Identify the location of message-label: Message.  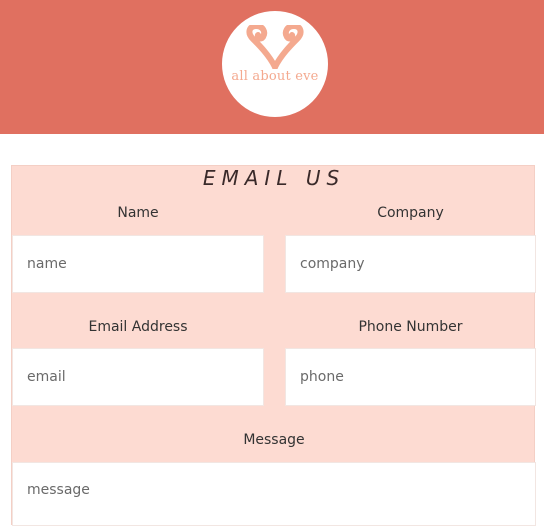
(274, 440).